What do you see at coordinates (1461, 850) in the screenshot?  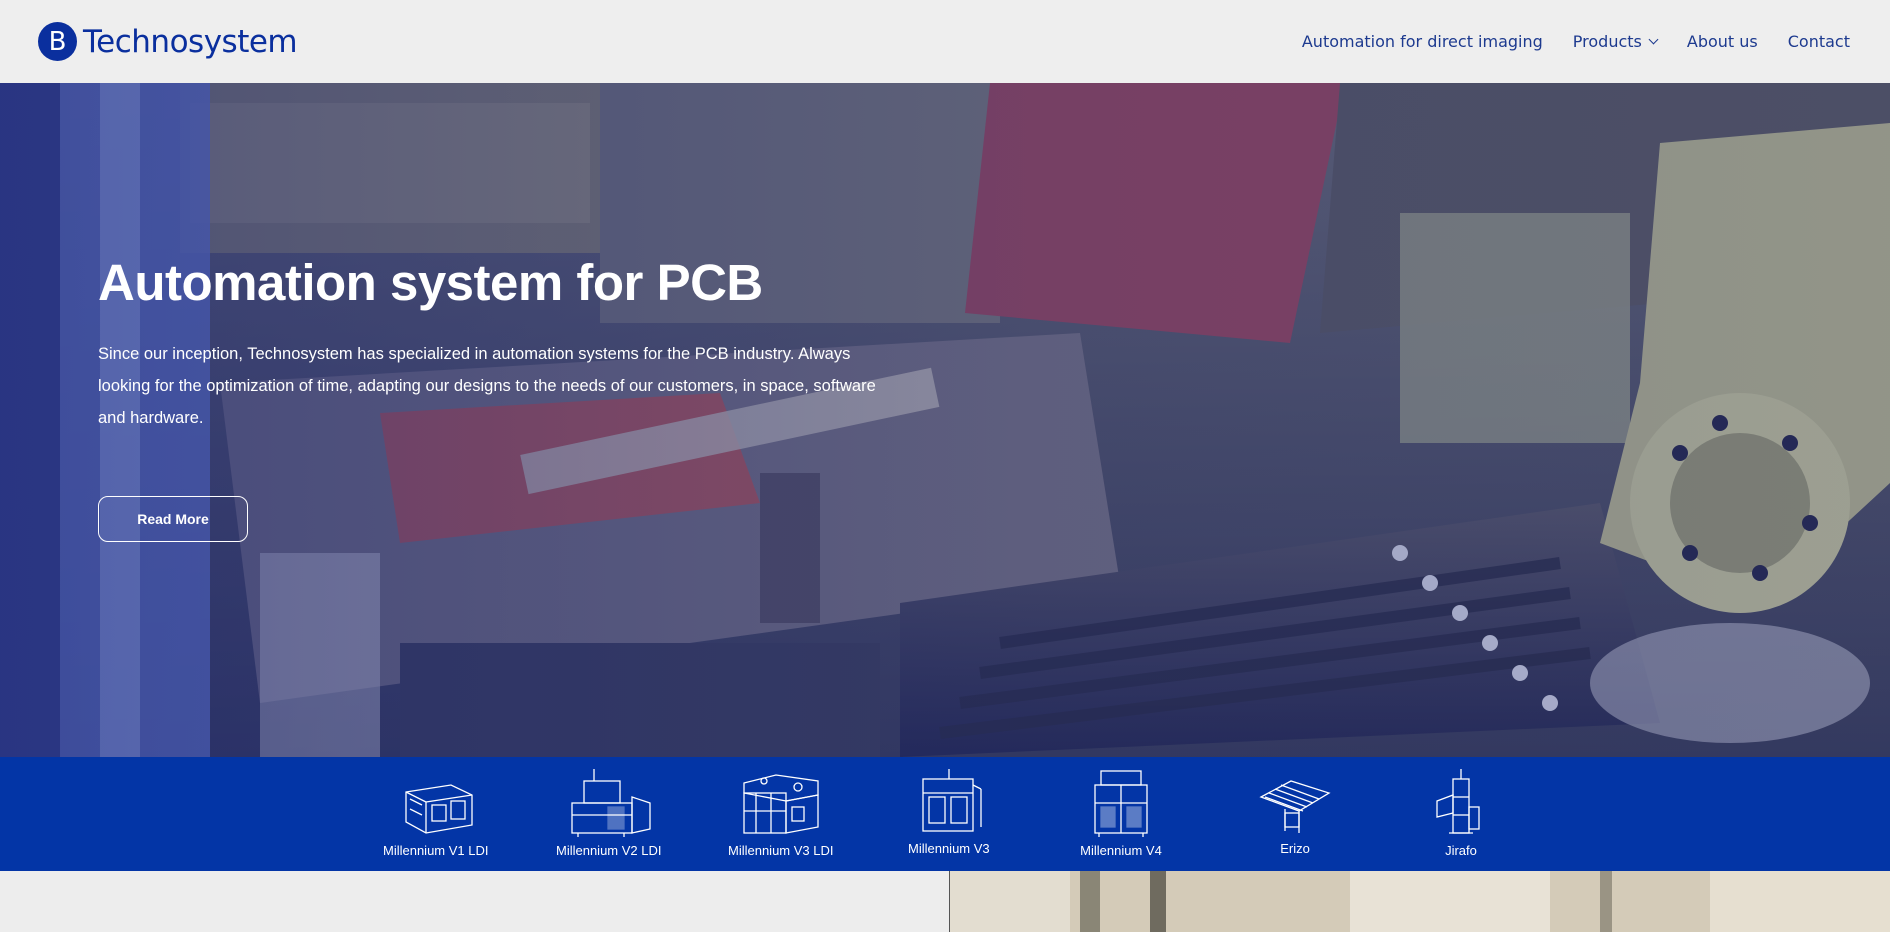 I see `product-label: Jirafo` at bounding box center [1461, 850].